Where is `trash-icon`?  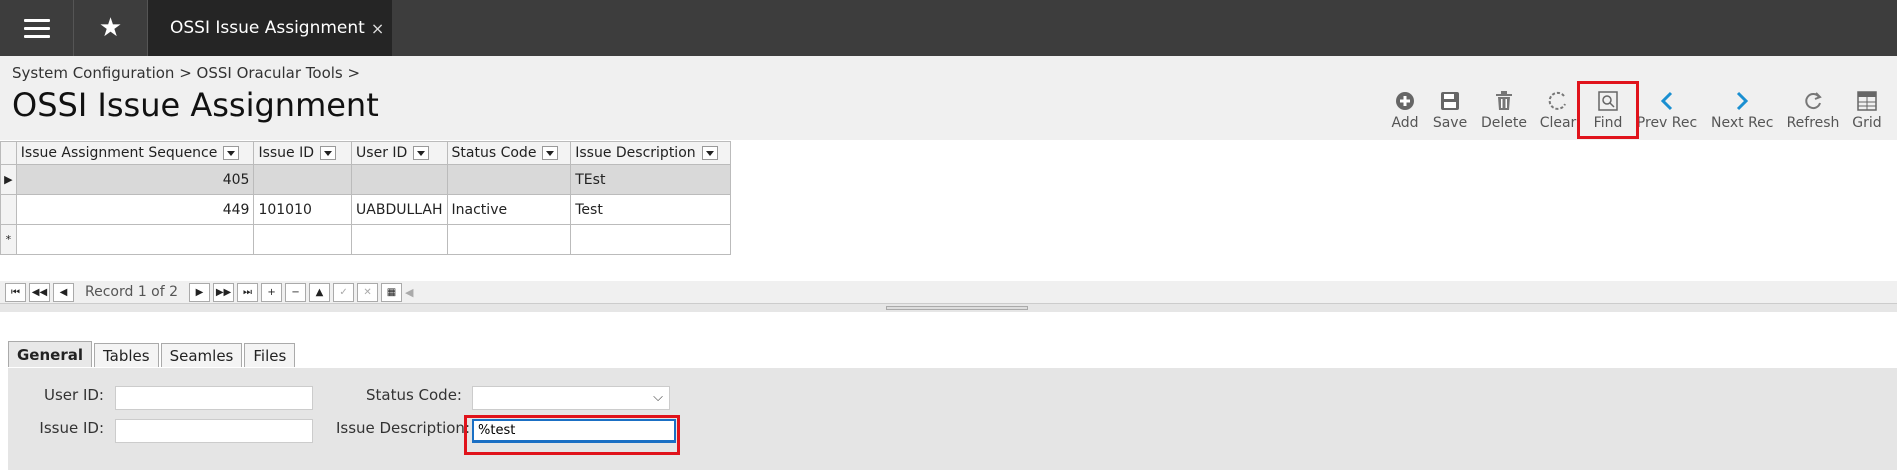
trash-icon is located at coordinates (1504, 101).